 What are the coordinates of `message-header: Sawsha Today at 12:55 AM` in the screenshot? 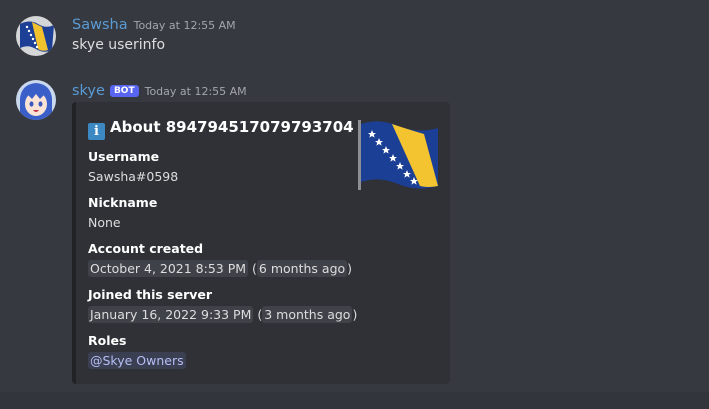 It's located at (154, 23).